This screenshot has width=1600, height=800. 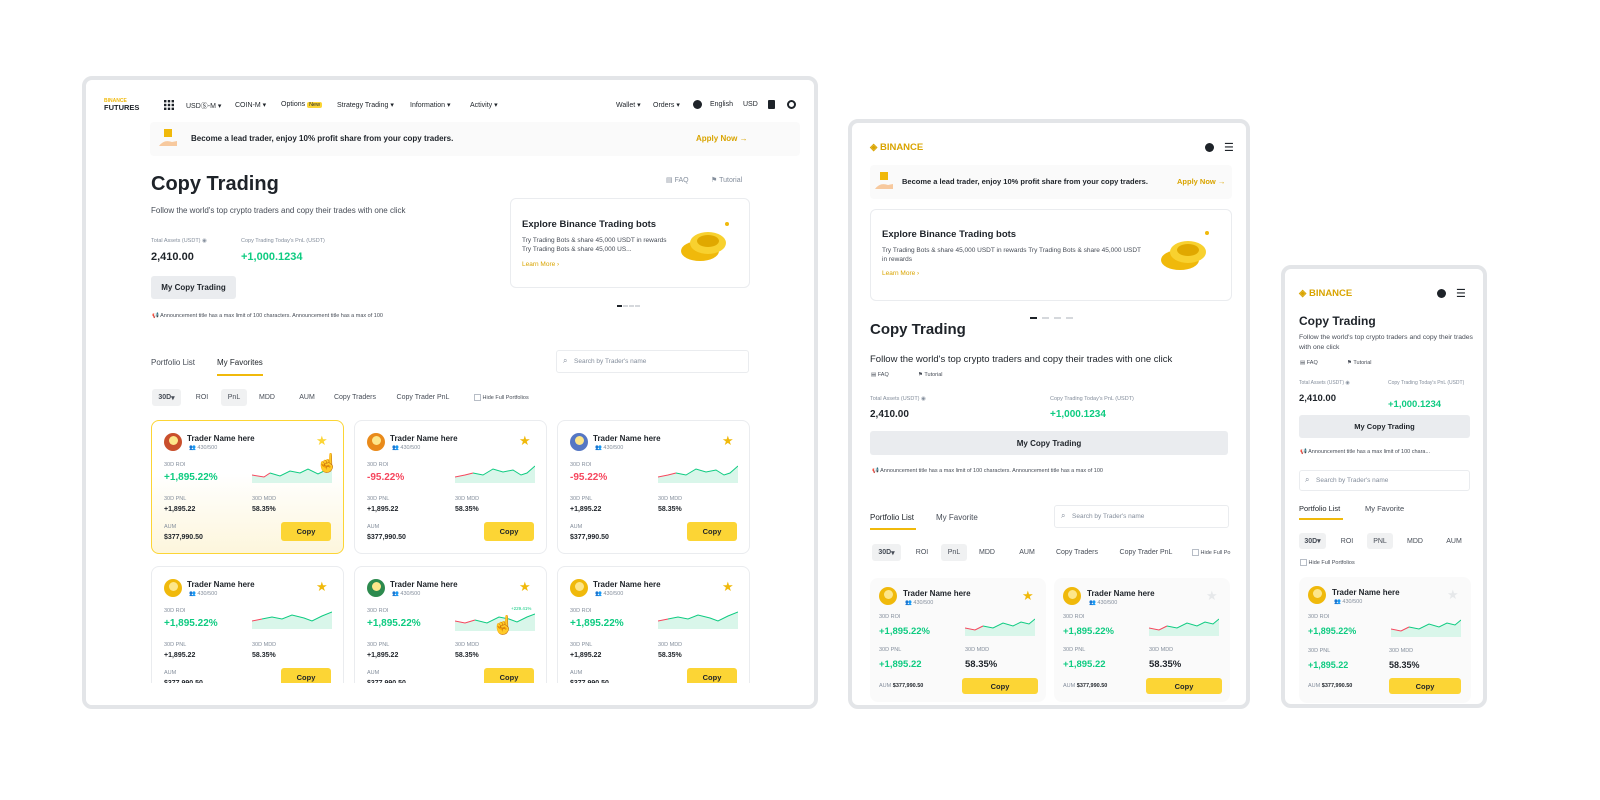 What do you see at coordinates (250, 105) in the screenshot?
I see `nav-coinm: COIN-M ▾` at bounding box center [250, 105].